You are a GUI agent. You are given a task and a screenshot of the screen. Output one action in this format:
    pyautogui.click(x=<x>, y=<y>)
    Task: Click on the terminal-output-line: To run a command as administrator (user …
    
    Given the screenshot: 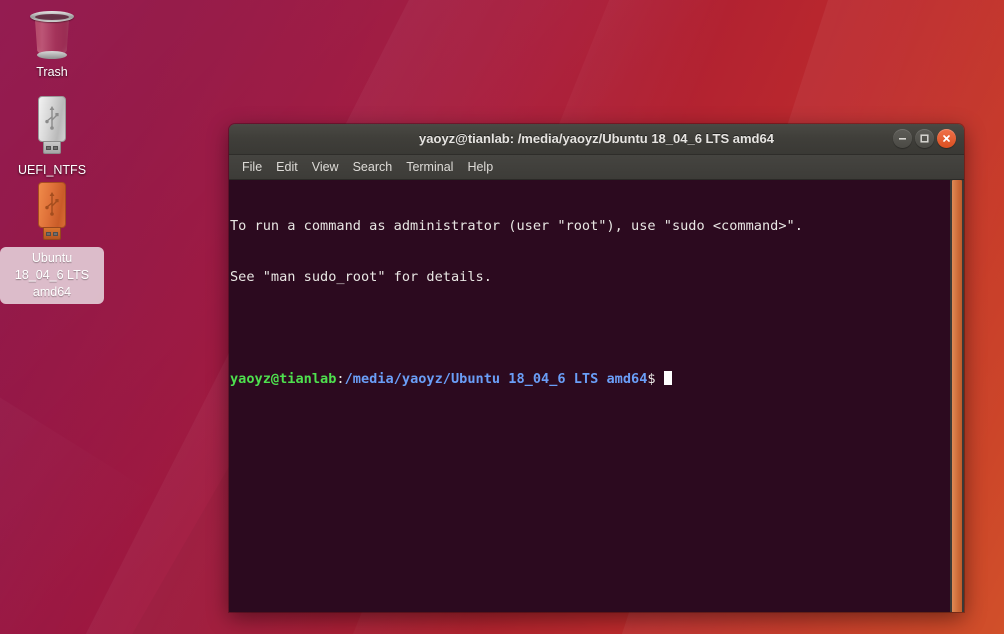 What is the action you would take?
    pyautogui.click(x=516, y=226)
    